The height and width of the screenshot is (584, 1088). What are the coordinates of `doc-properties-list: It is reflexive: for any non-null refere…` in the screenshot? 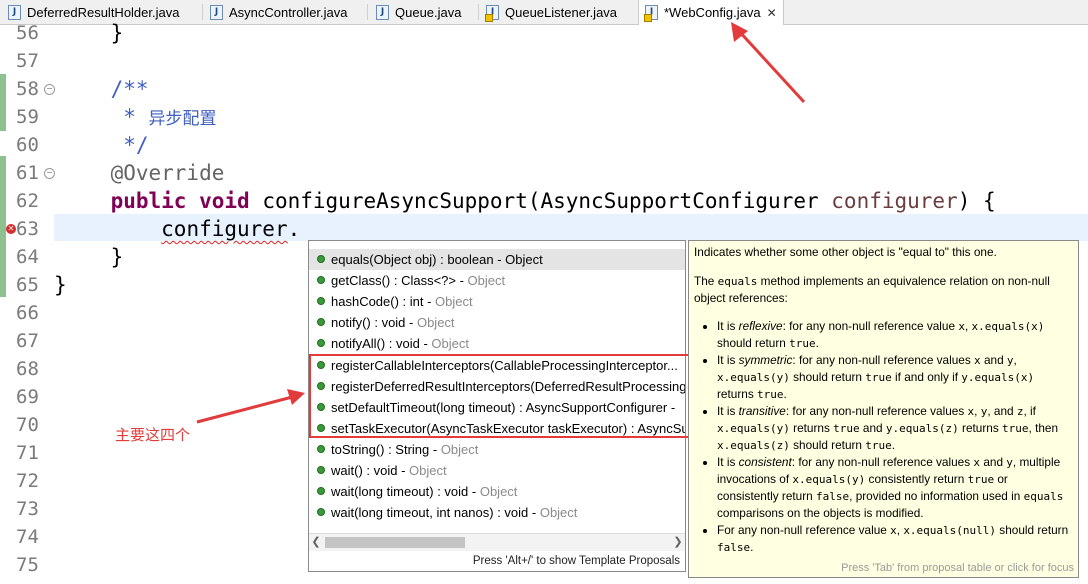 It's located at (880, 437).